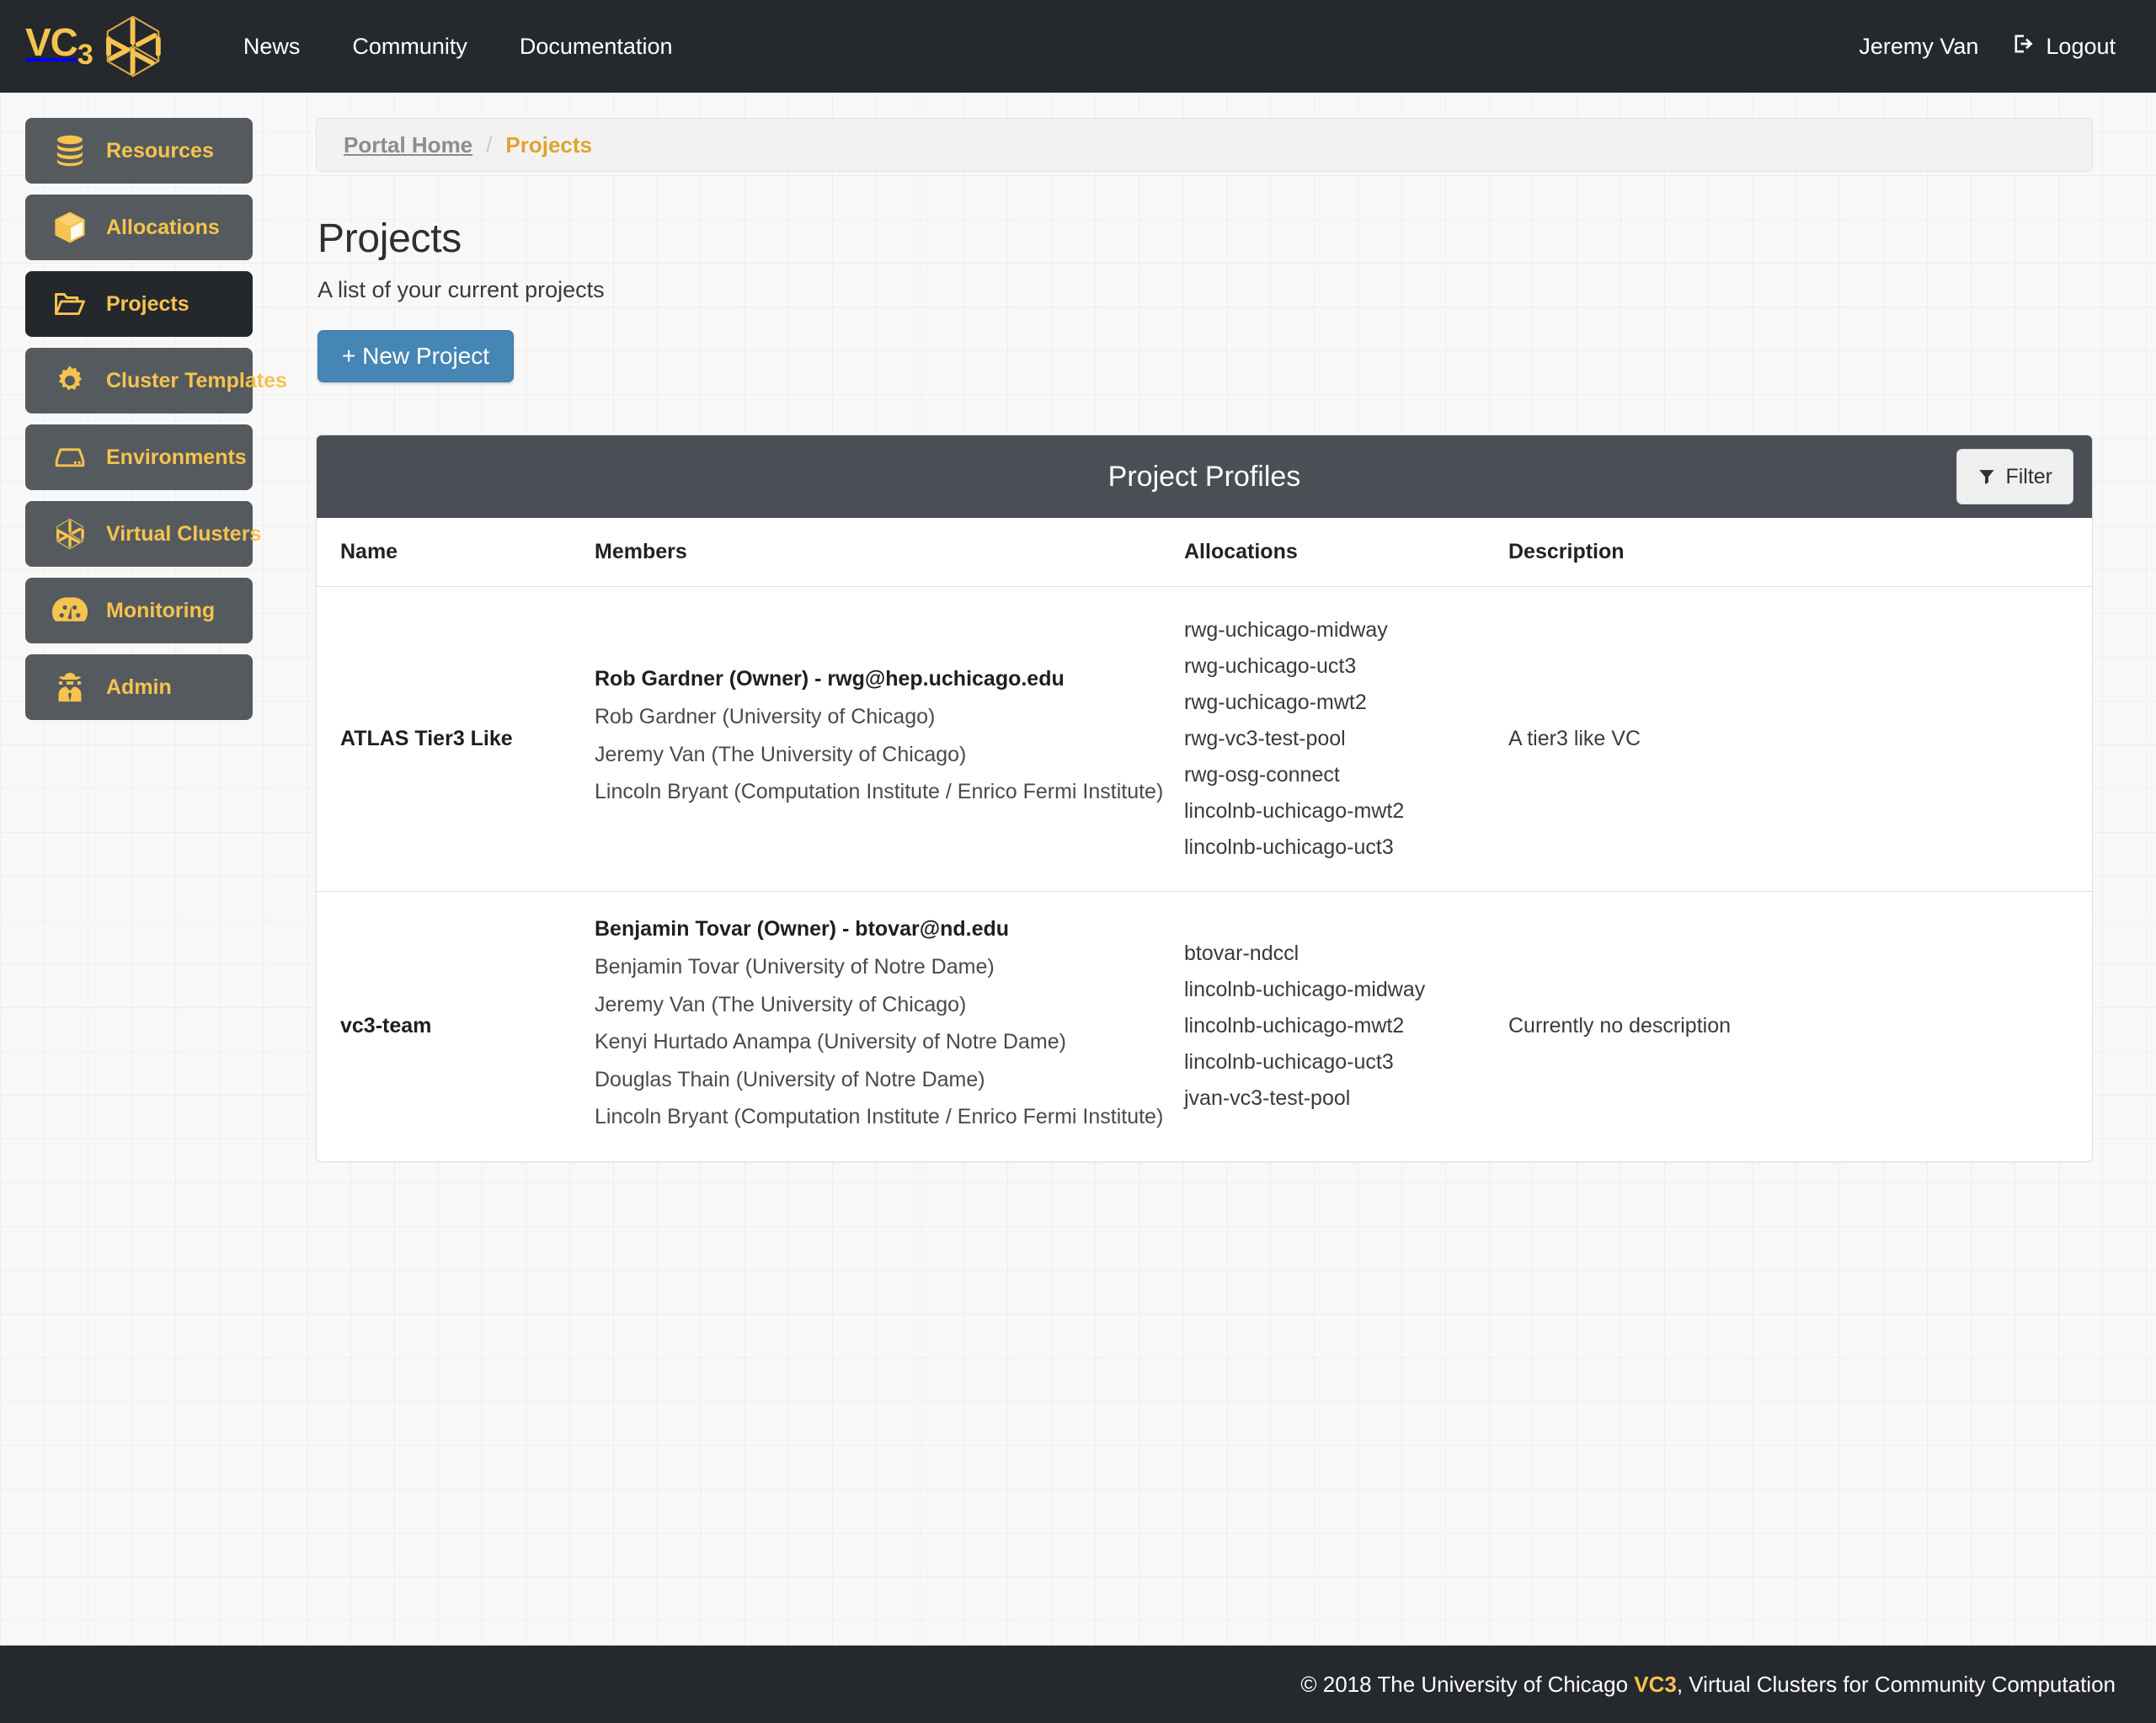  What do you see at coordinates (456, 553) in the screenshot?
I see `column-header-name: Name` at bounding box center [456, 553].